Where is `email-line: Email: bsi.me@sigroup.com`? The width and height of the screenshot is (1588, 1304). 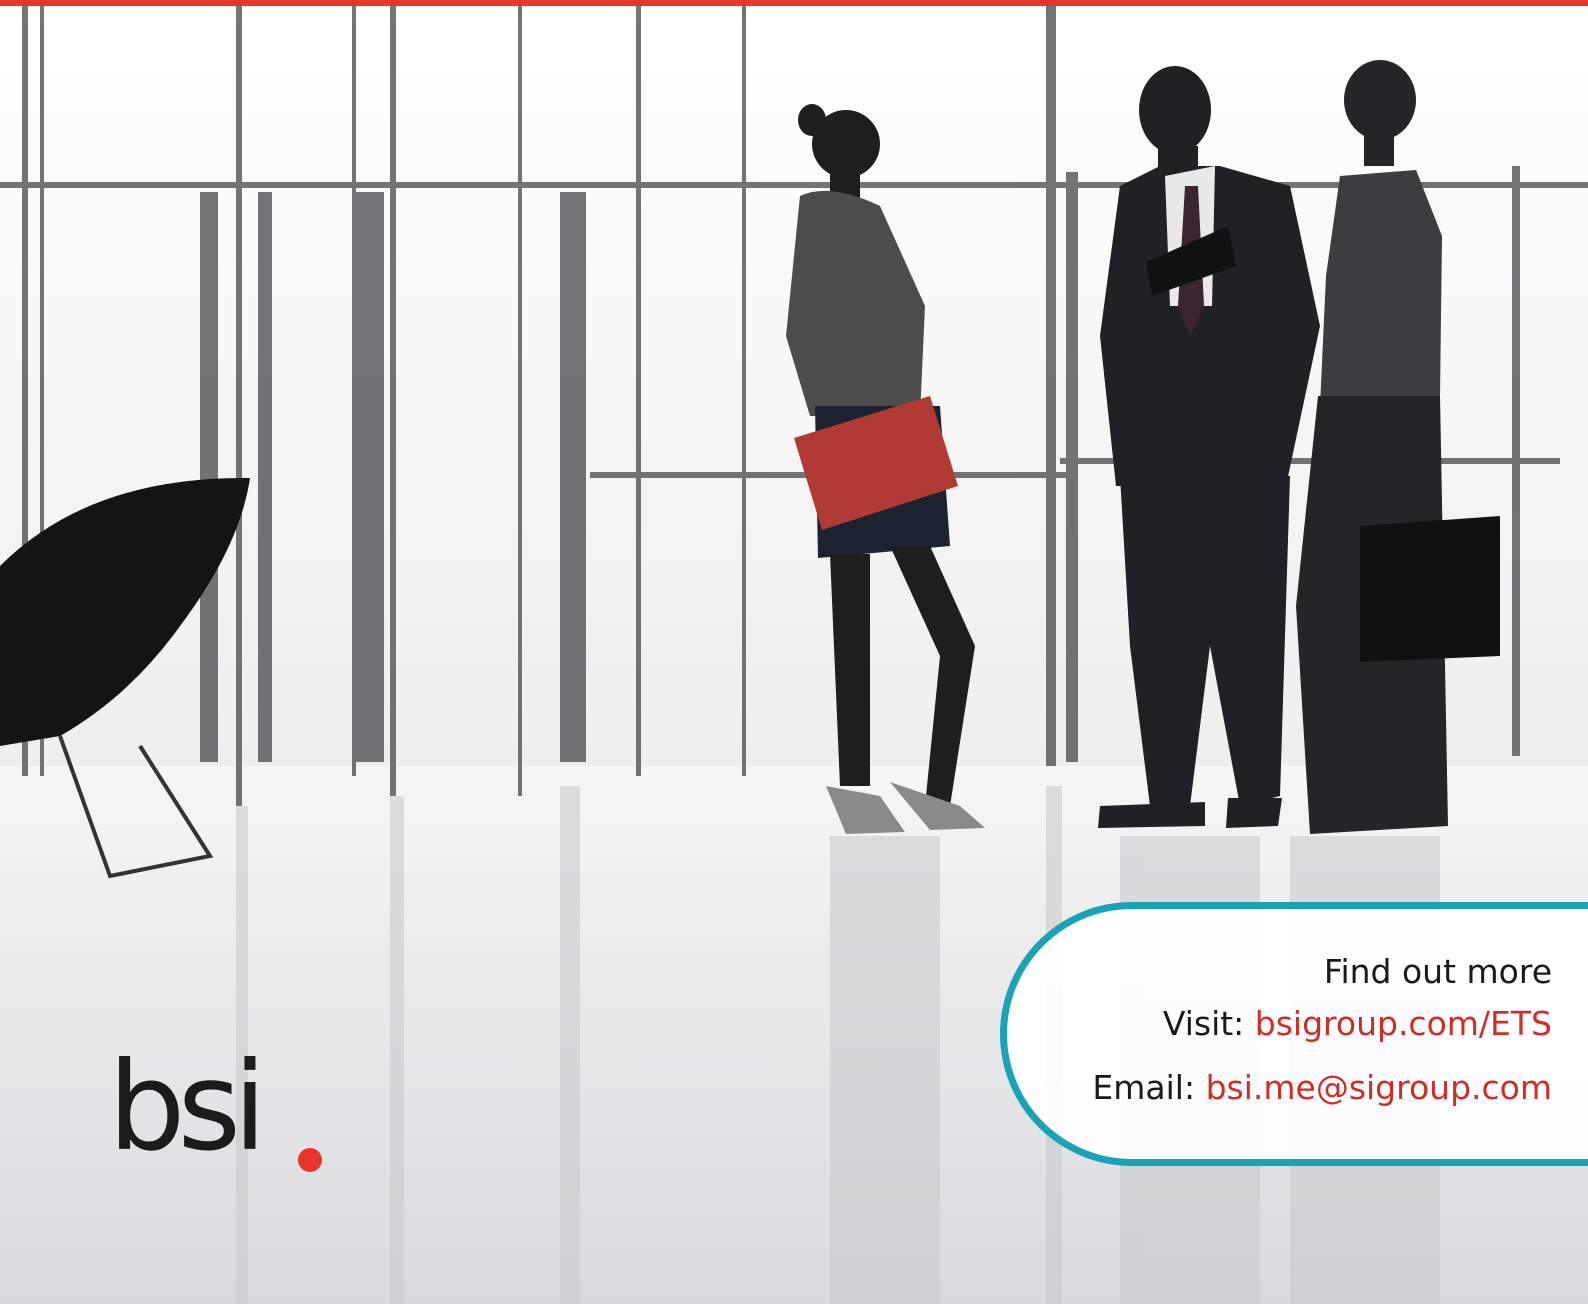
email-line: Email: bsi.me@sigroup.com is located at coordinates (1322, 1087).